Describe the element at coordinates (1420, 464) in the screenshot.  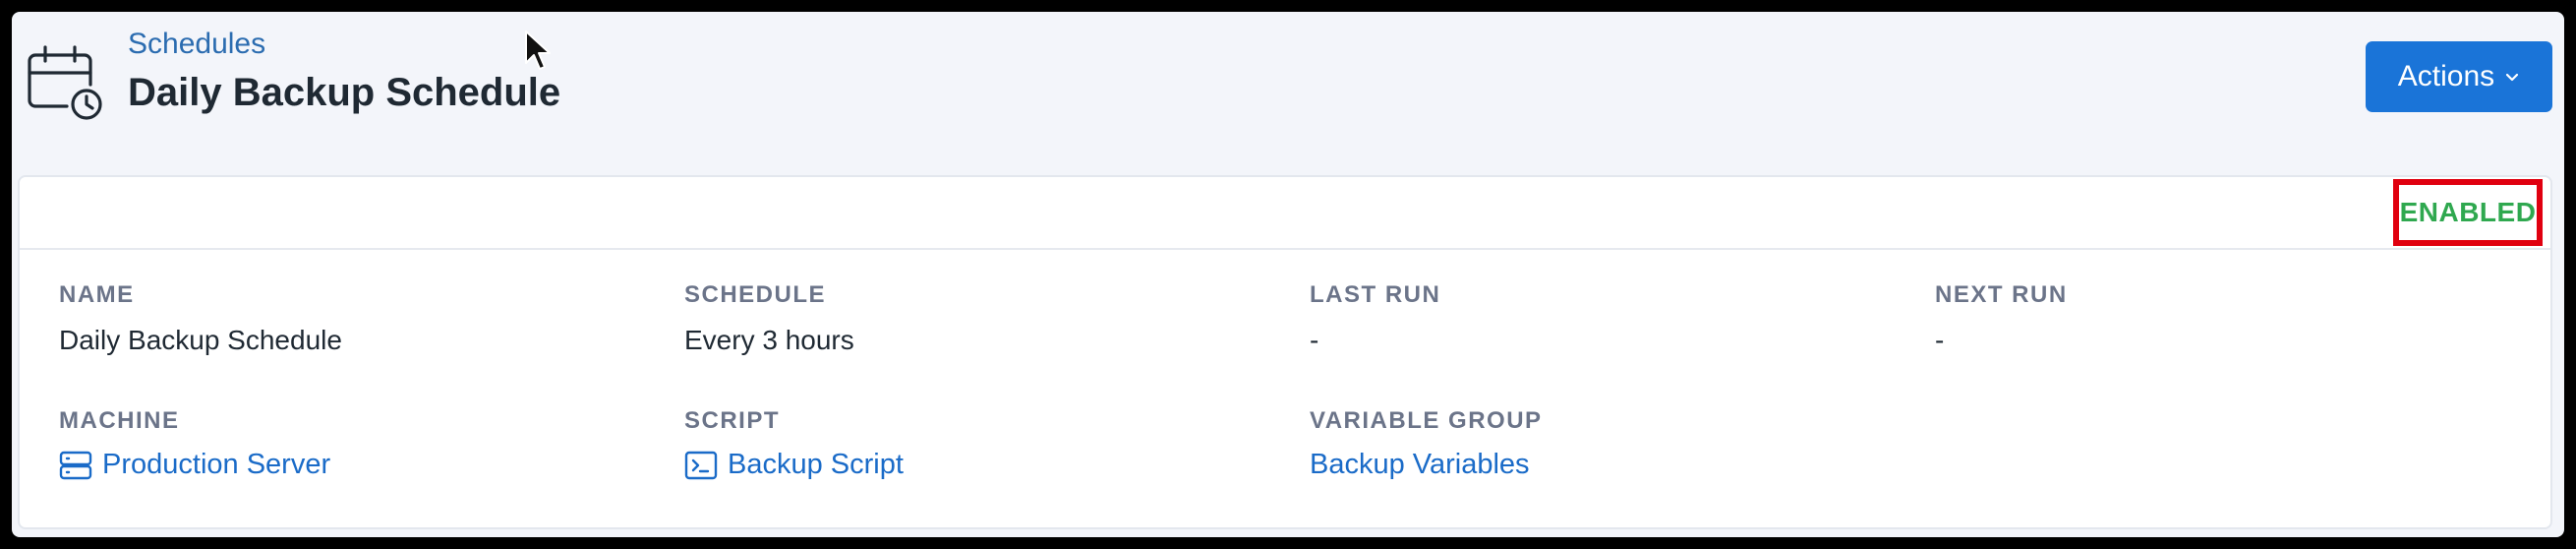
I see `variable-group-link-label: Backup Variables` at that location.